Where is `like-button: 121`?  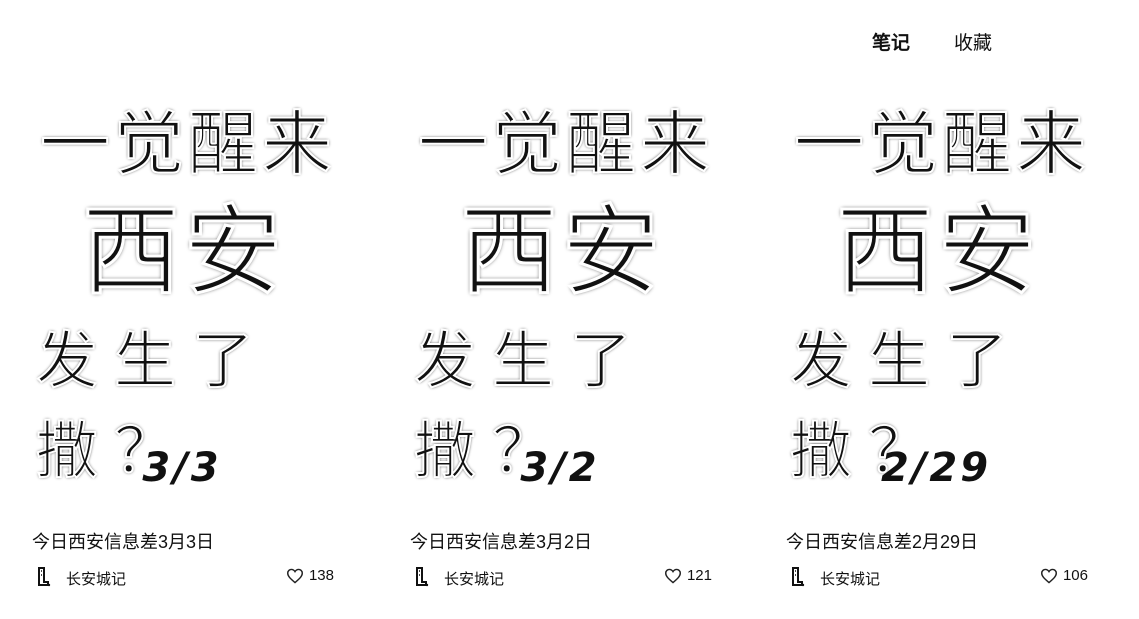 like-button: 121 is located at coordinates (688, 575).